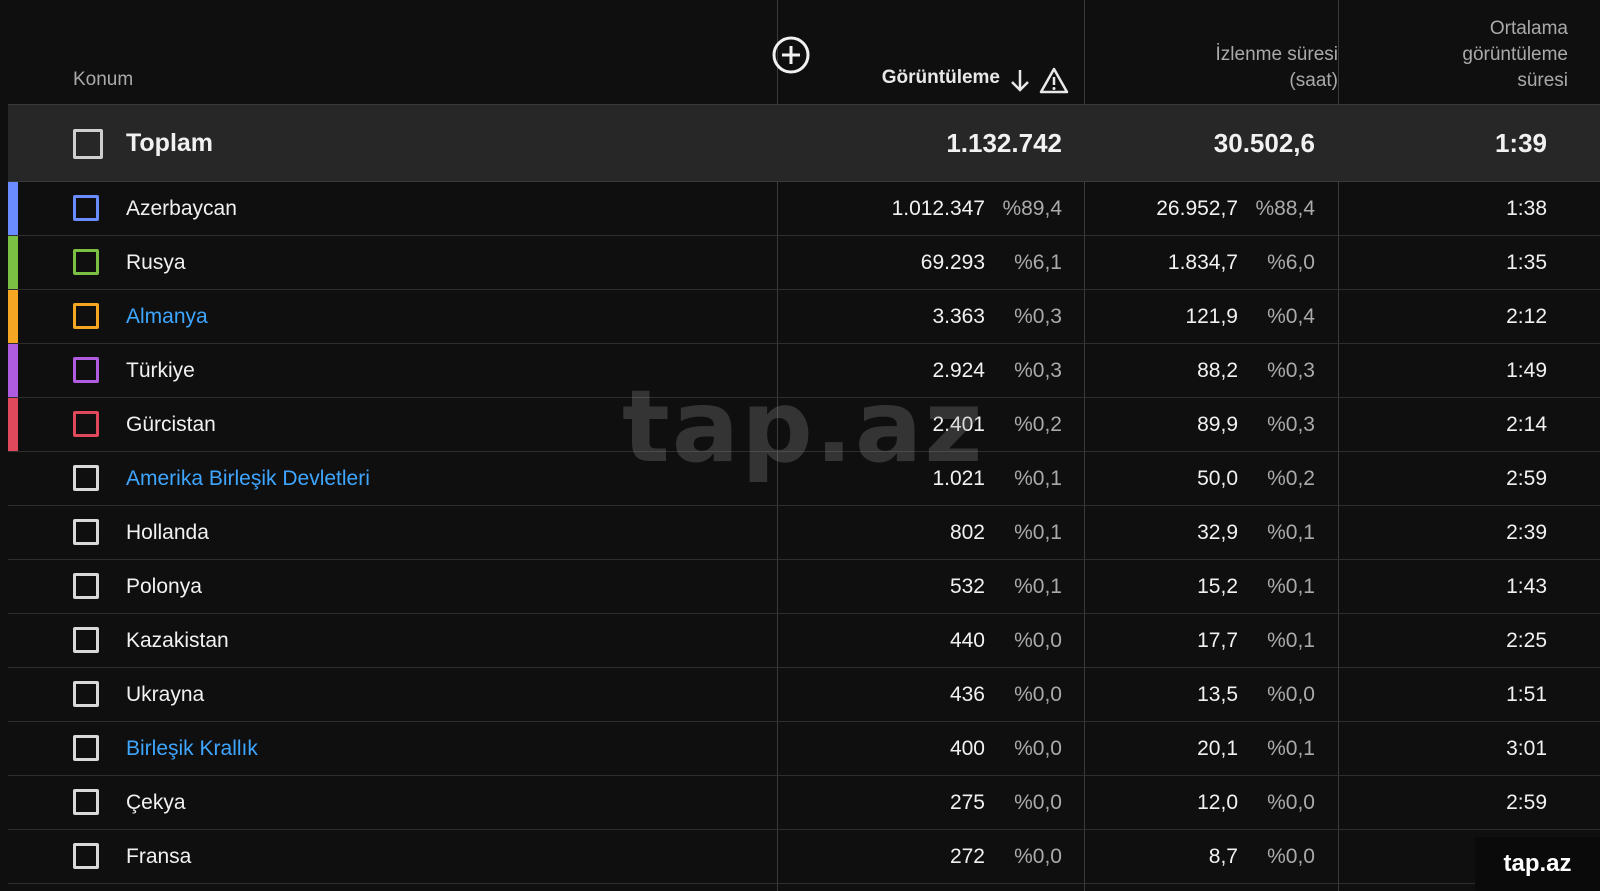 The height and width of the screenshot is (891, 1600). Describe the element at coordinates (967, 802) in the screenshot. I see `views-value: 275` at that location.